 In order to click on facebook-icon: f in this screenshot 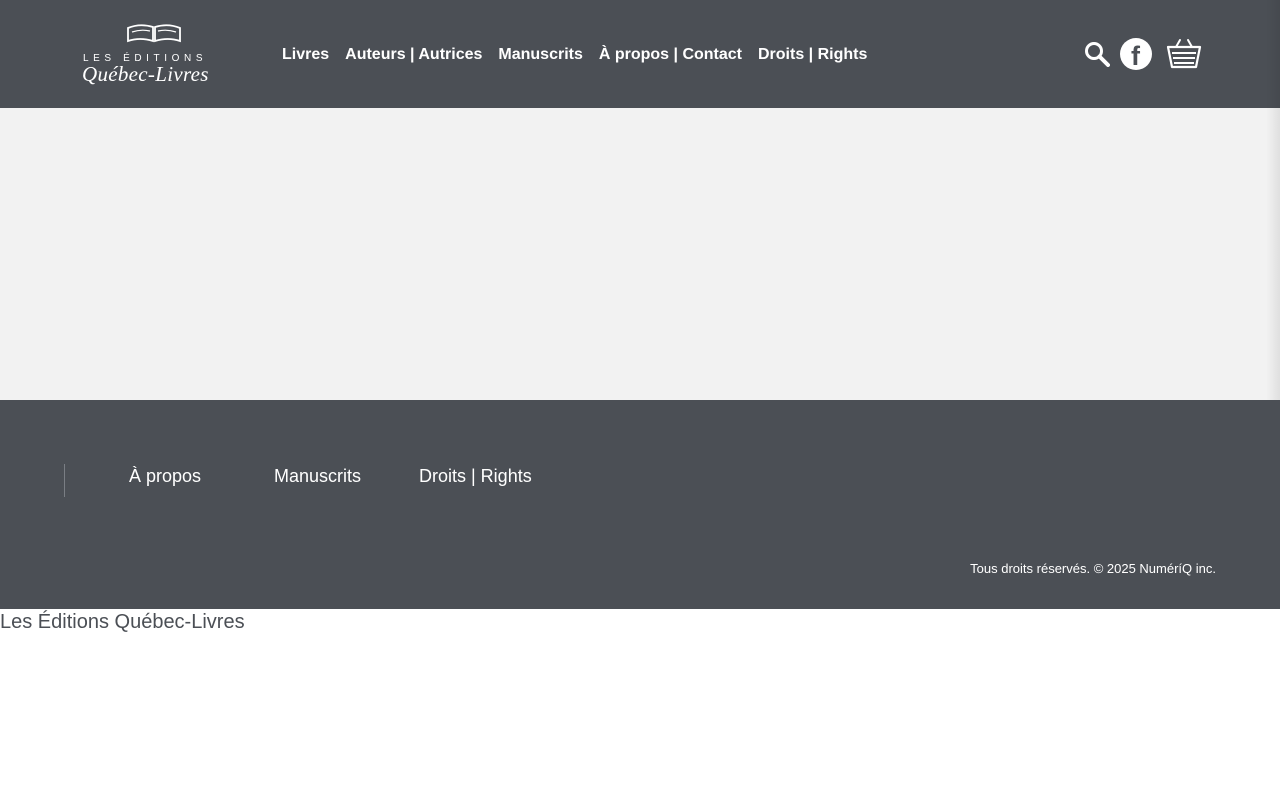, I will do `click(1136, 54)`.